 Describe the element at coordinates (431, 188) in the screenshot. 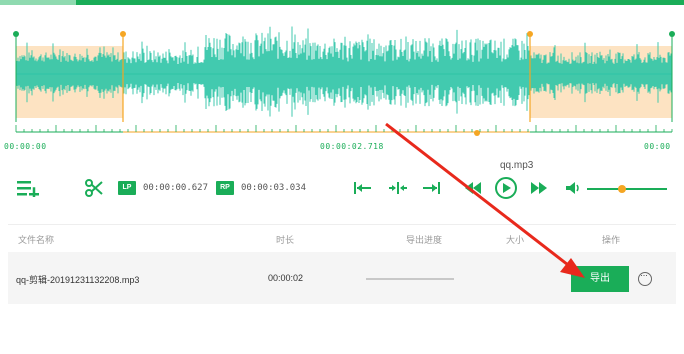

I see `go-to-end-icon` at that location.